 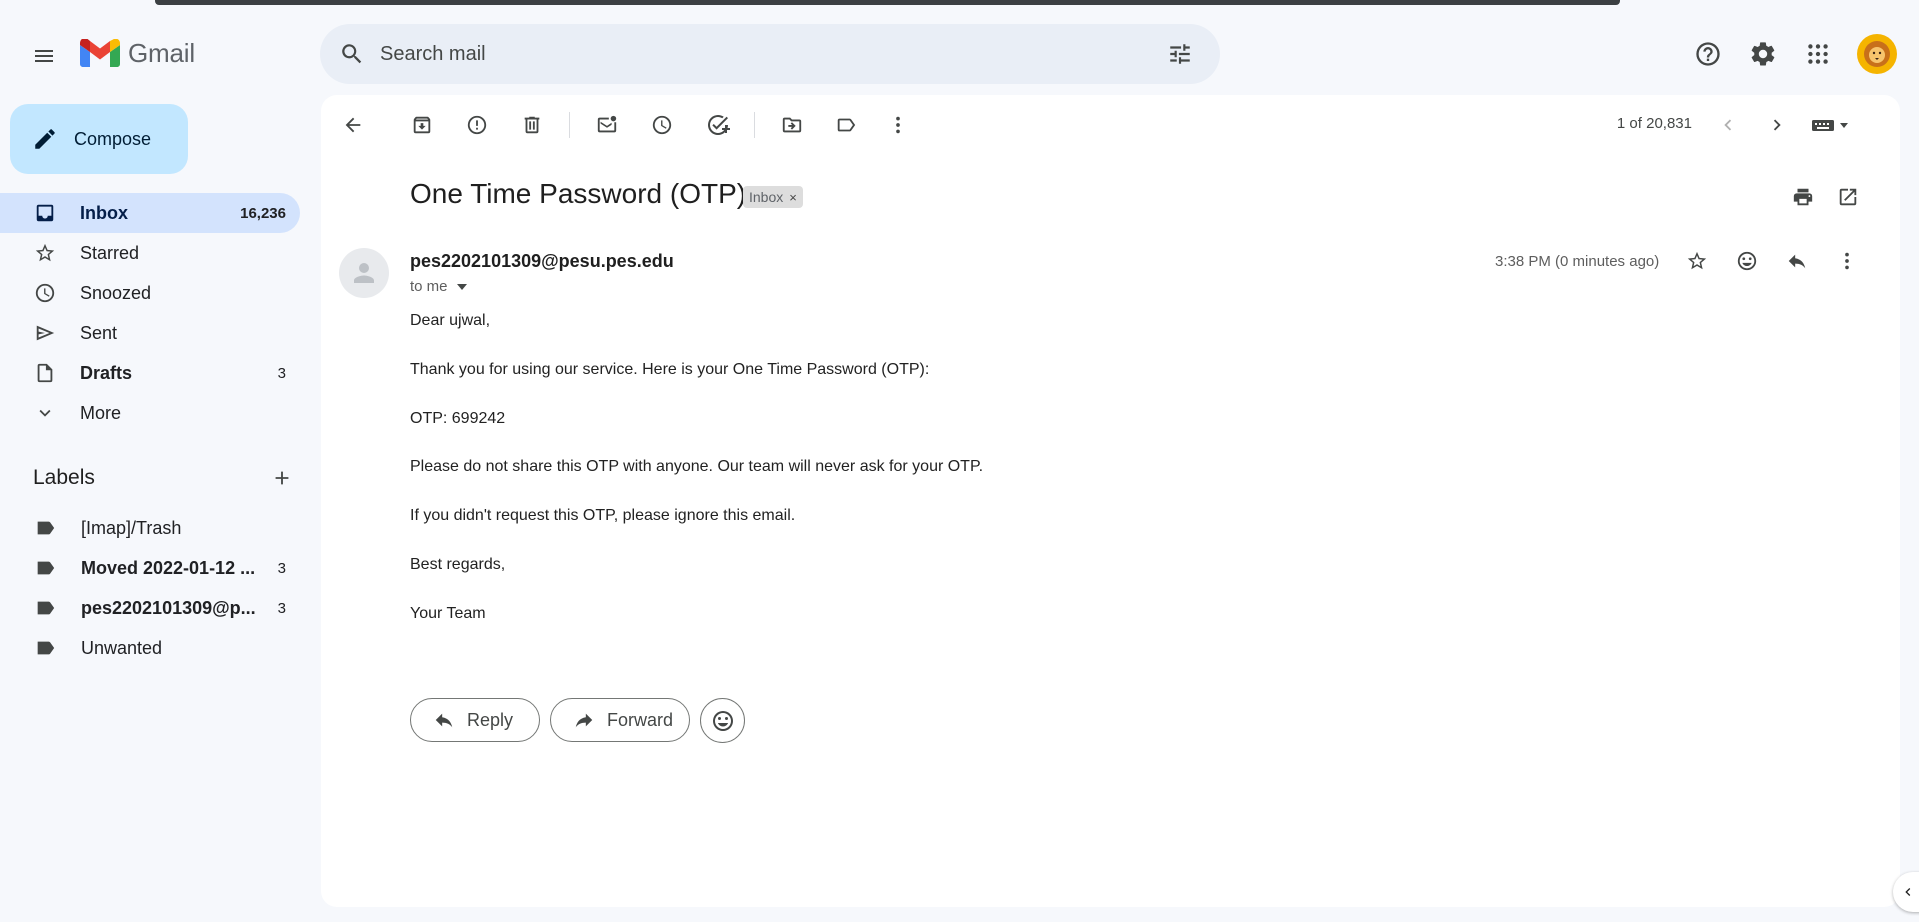 I want to click on label-item-moved: Moved 2022-01-12 ... 3, so click(x=150, y=568).